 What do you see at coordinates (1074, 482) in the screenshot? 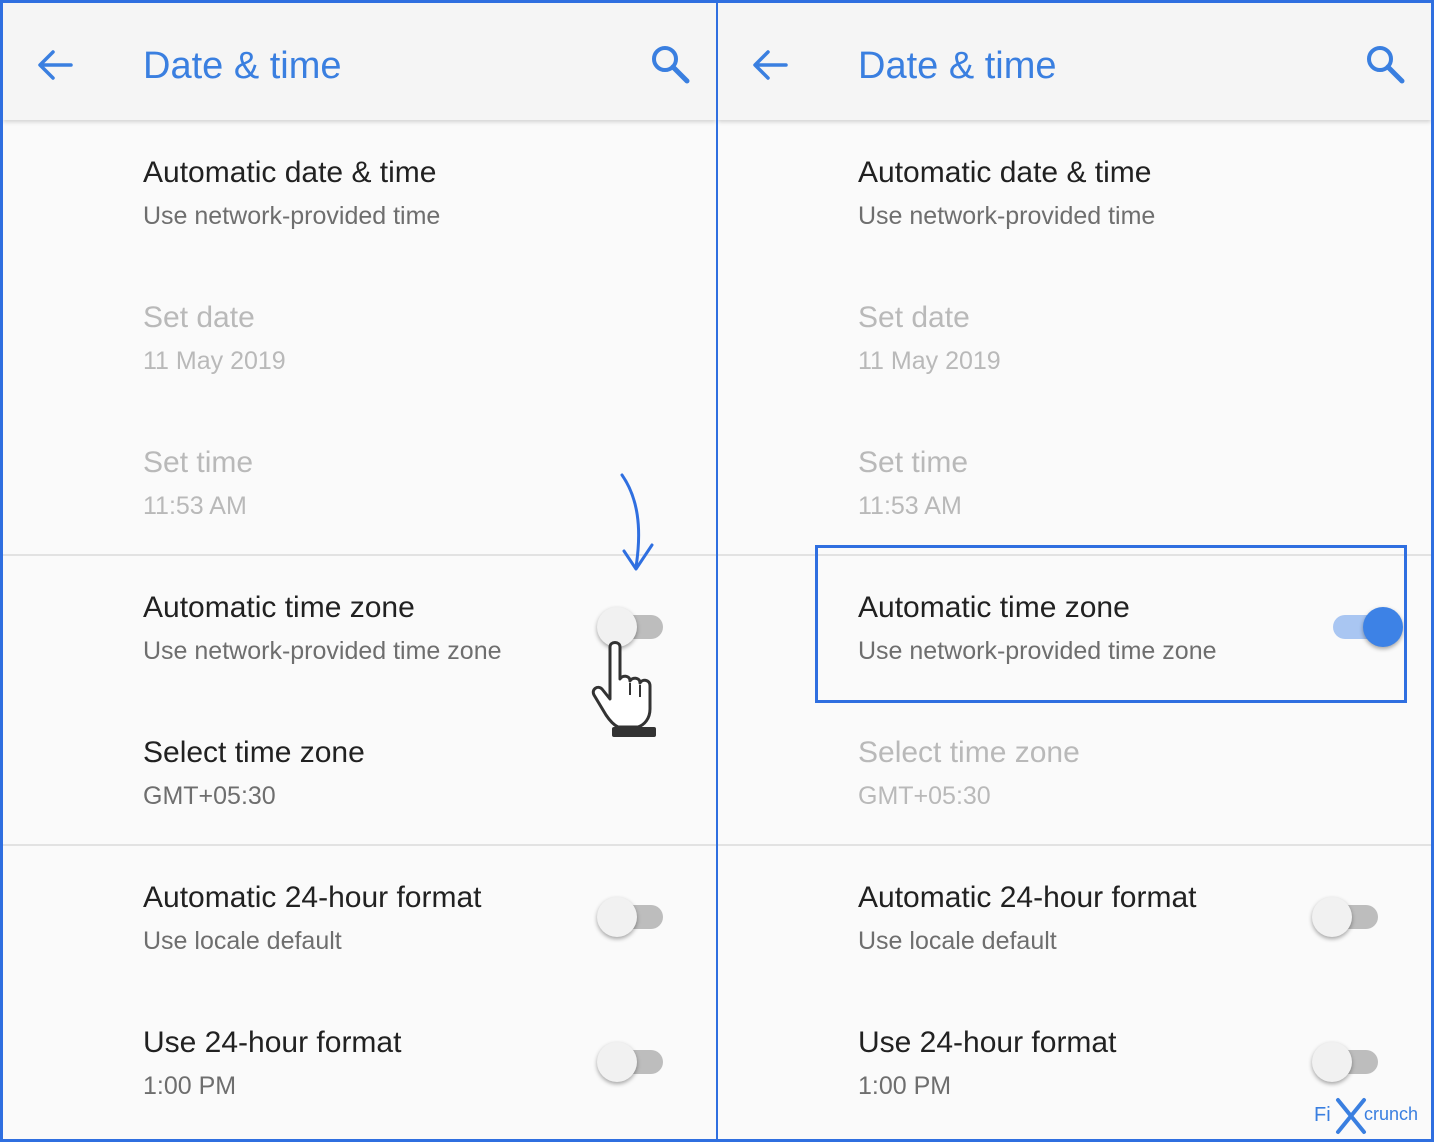
I see `setting-set-time: Set time 11:53 AM` at bounding box center [1074, 482].